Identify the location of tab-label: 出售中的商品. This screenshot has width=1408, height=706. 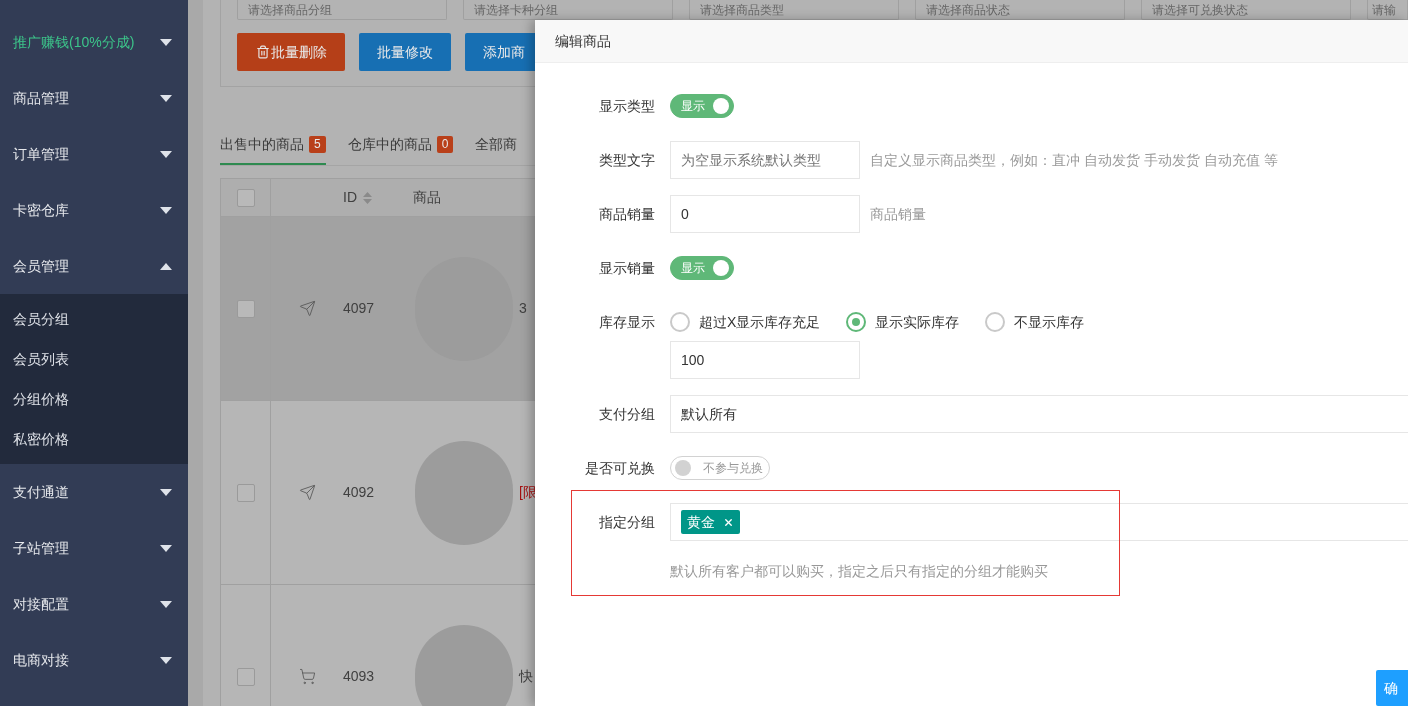
(262, 144).